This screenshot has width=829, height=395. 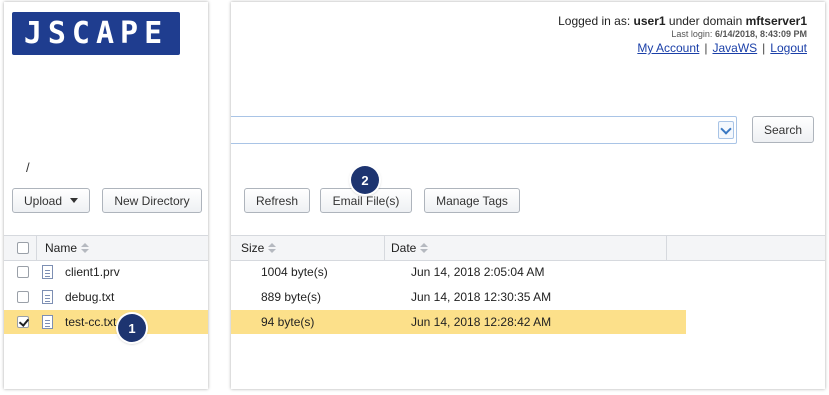 I want to click on last-login: Last login: 6/14/2018, 8:43:09 PM, so click(x=682, y=34).